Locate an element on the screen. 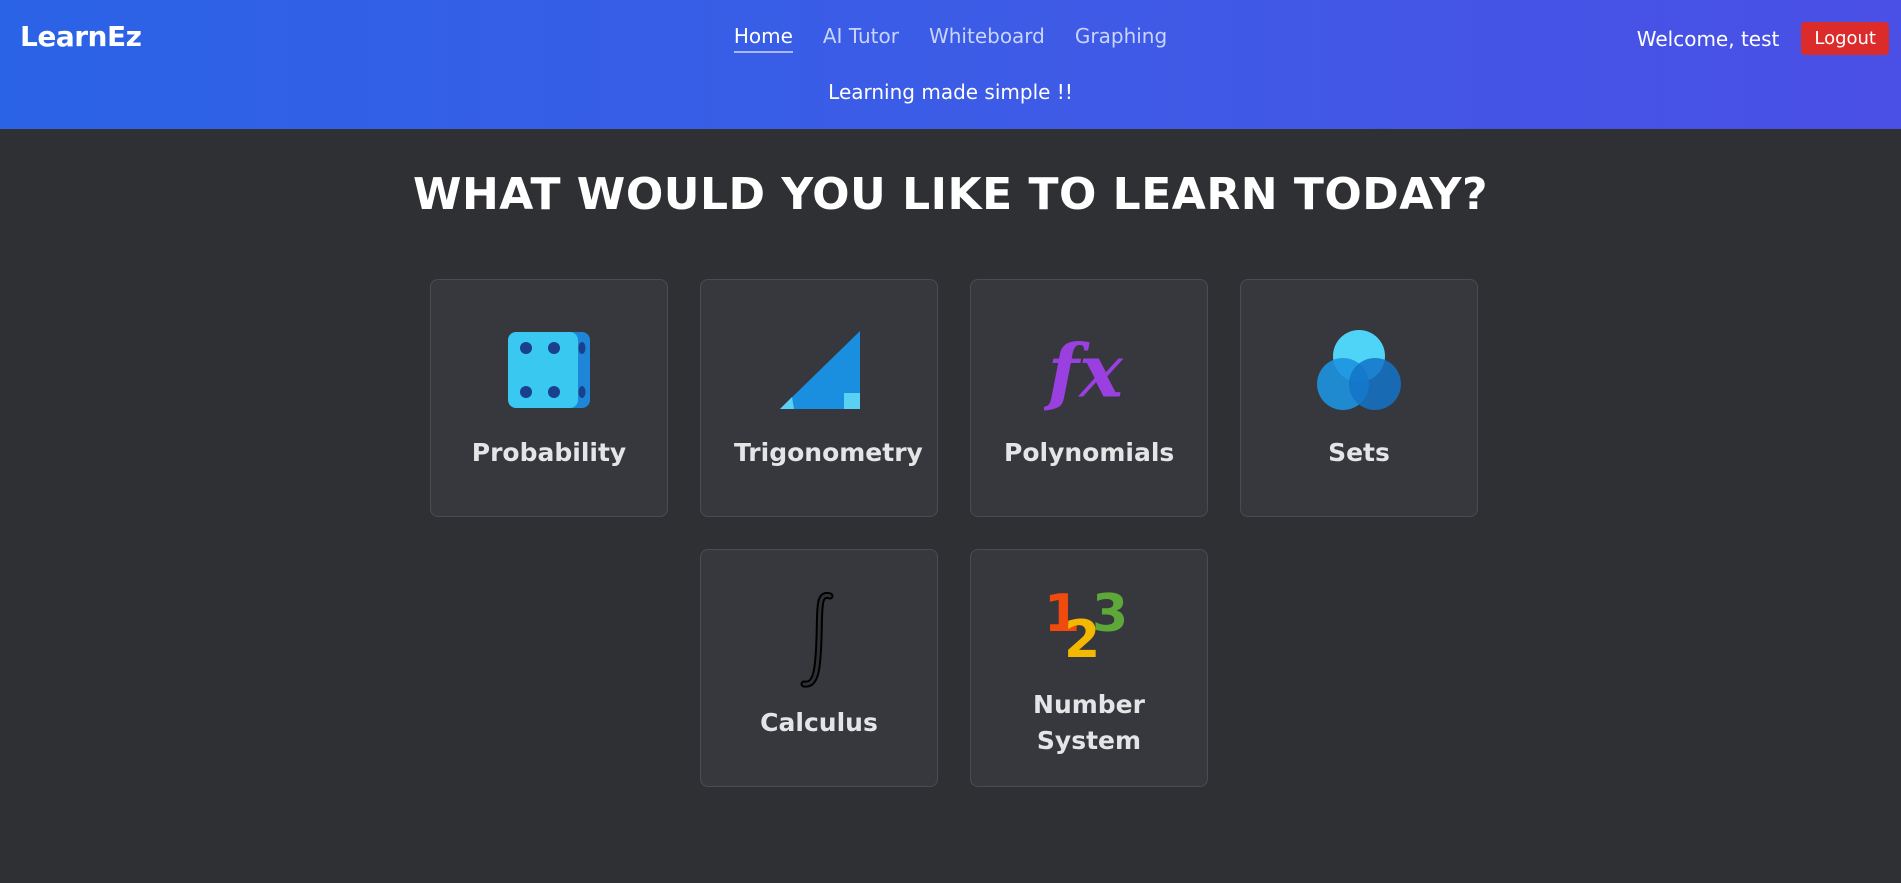 Image resolution: width=1901 pixels, height=883 pixels. topic-card-sets: Sets is located at coordinates (1359, 398).